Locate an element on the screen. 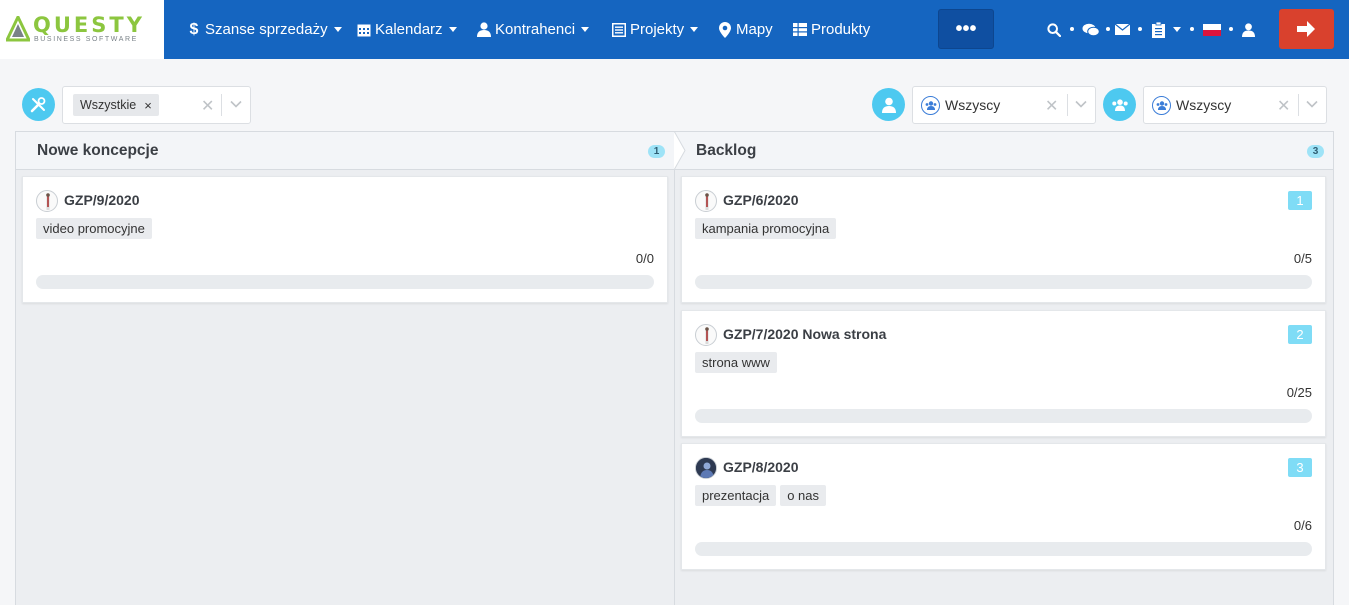 The height and width of the screenshot is (605, 1349). nav-projects: Projekty is located at coordinates (655, 29).